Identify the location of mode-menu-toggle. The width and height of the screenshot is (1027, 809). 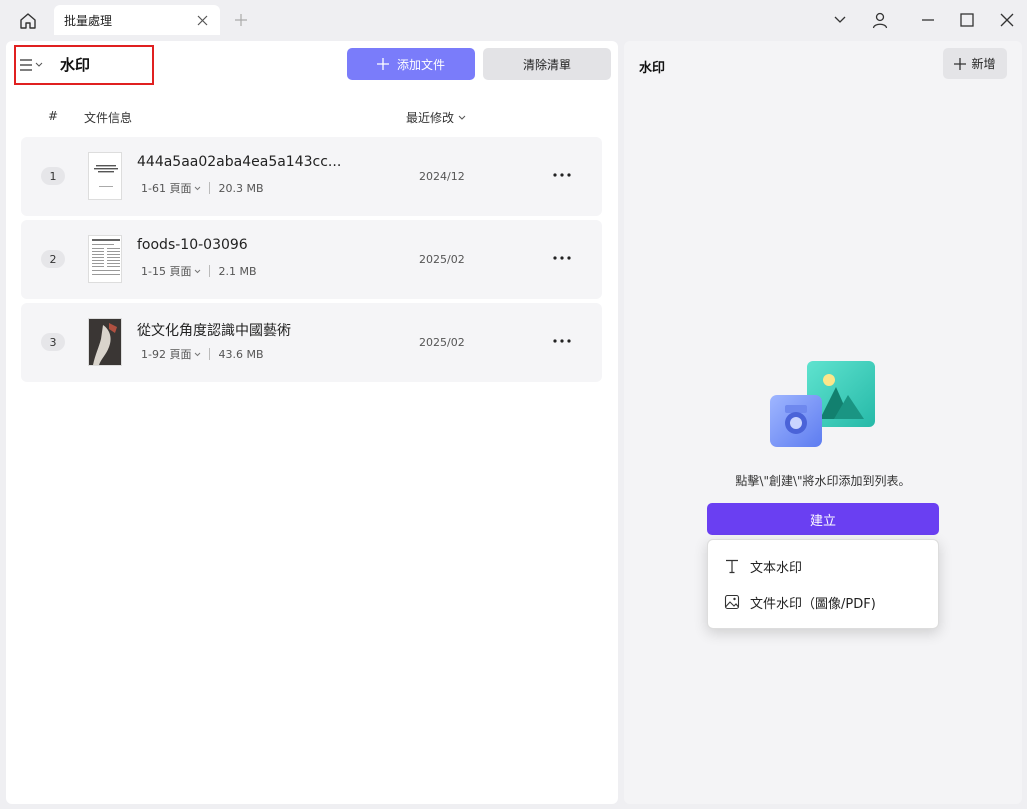
(34, 65).